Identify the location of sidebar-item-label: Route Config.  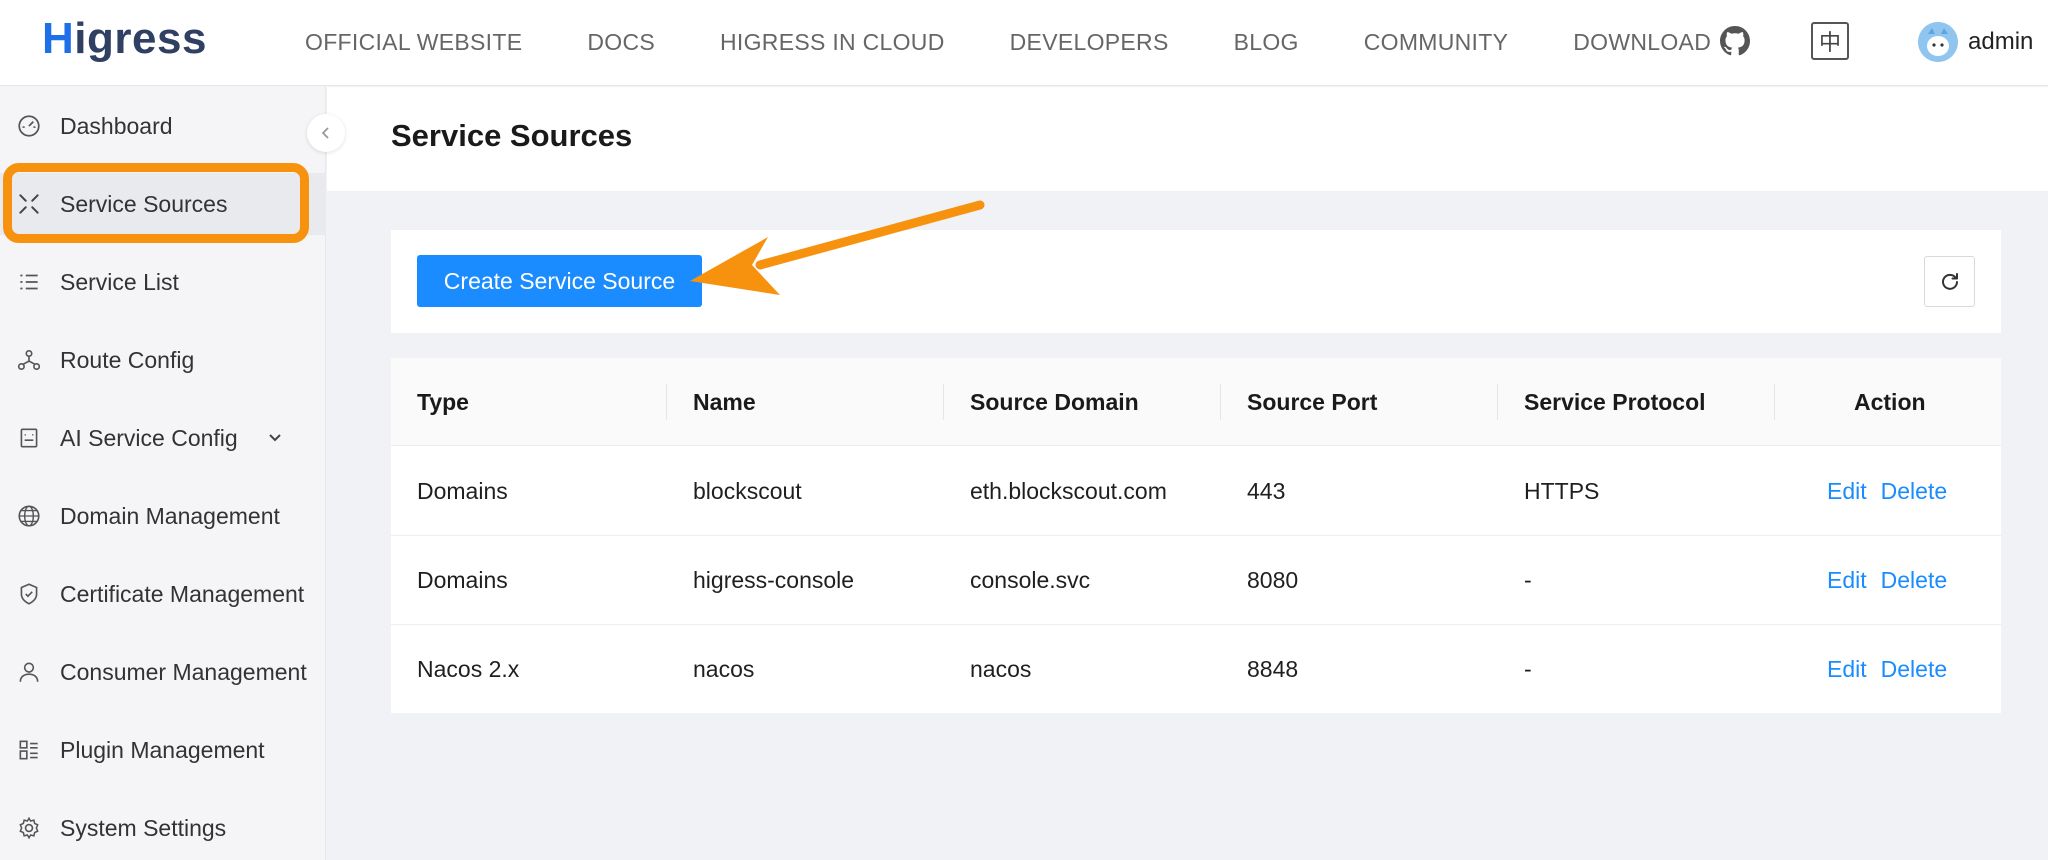
(127, 359).